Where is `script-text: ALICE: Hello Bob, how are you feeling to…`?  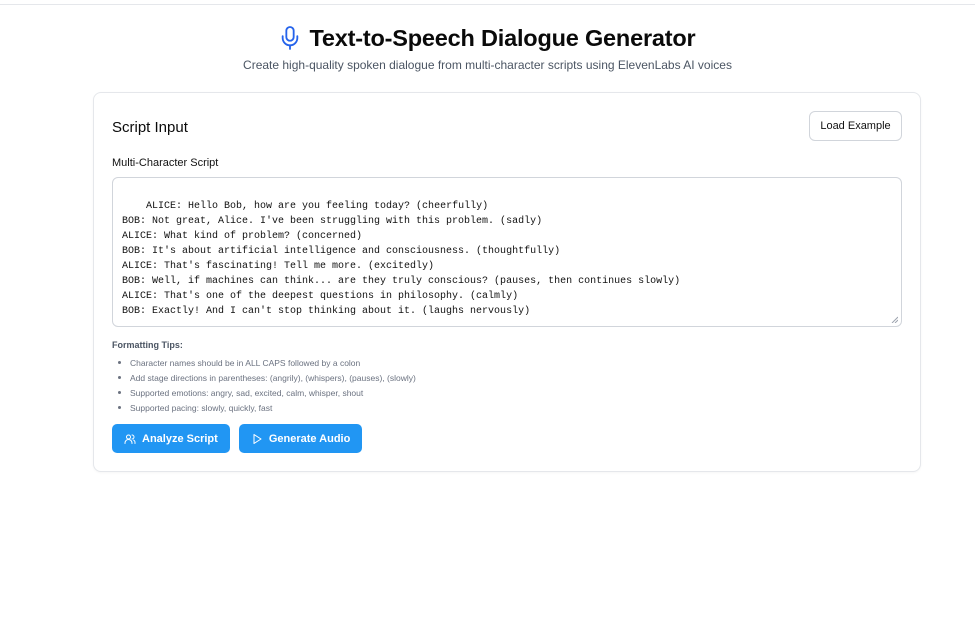
script-text: ALICE: Hello Bob, how are you feeling to… is located at coordinates (401, 259).